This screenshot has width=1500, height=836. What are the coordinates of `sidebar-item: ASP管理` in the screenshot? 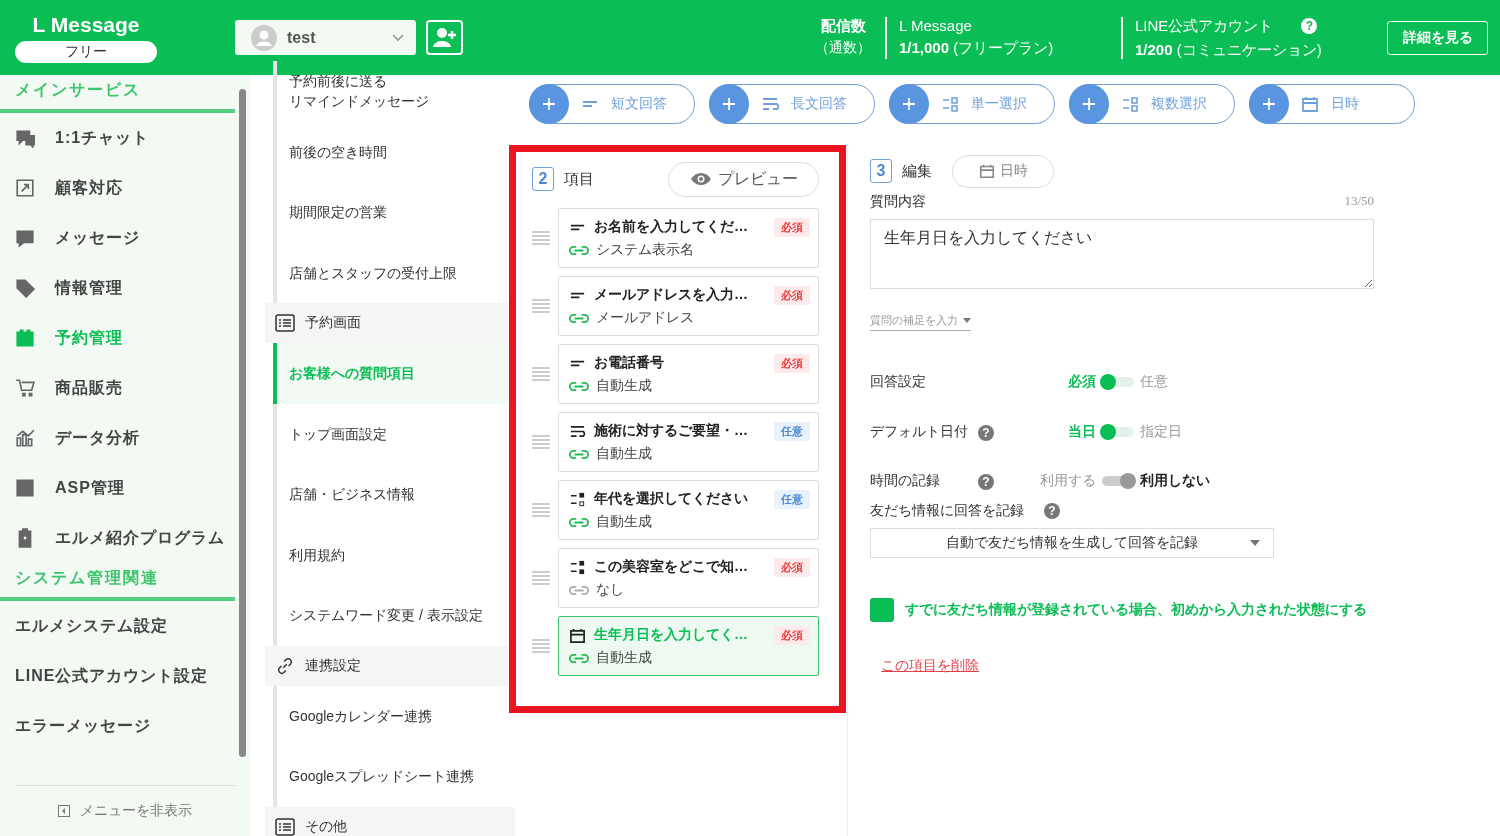 It's located at (117, 488).